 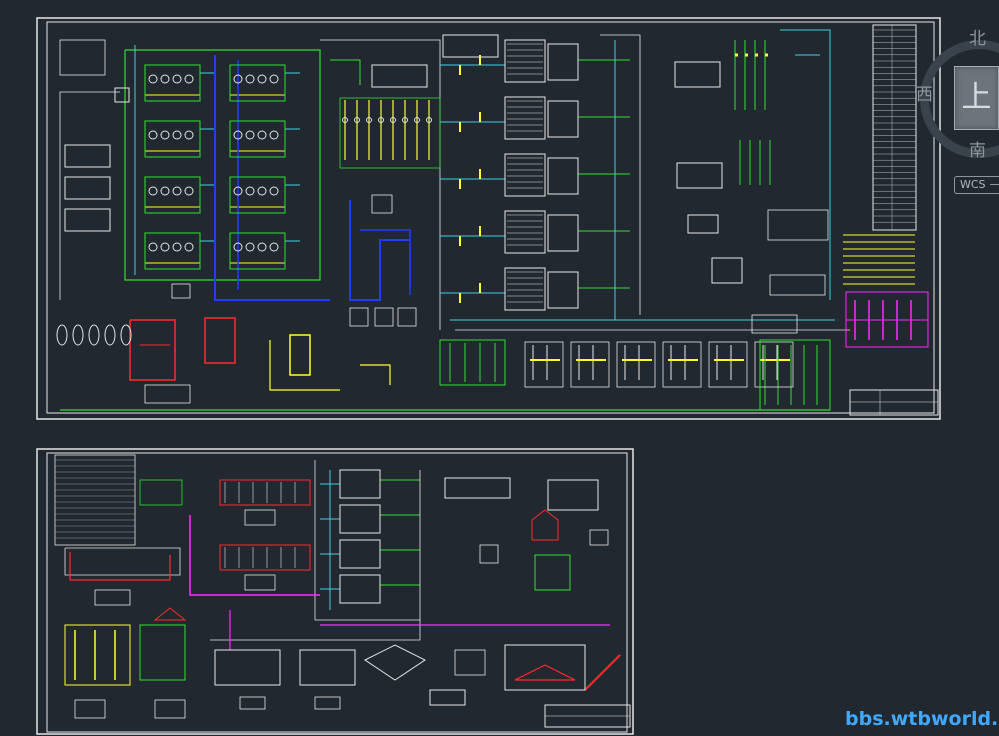 What do you see at coordinates (552, 572) in the screenshot?
I see `green-skid-lower` at bounding box center [552, 572].